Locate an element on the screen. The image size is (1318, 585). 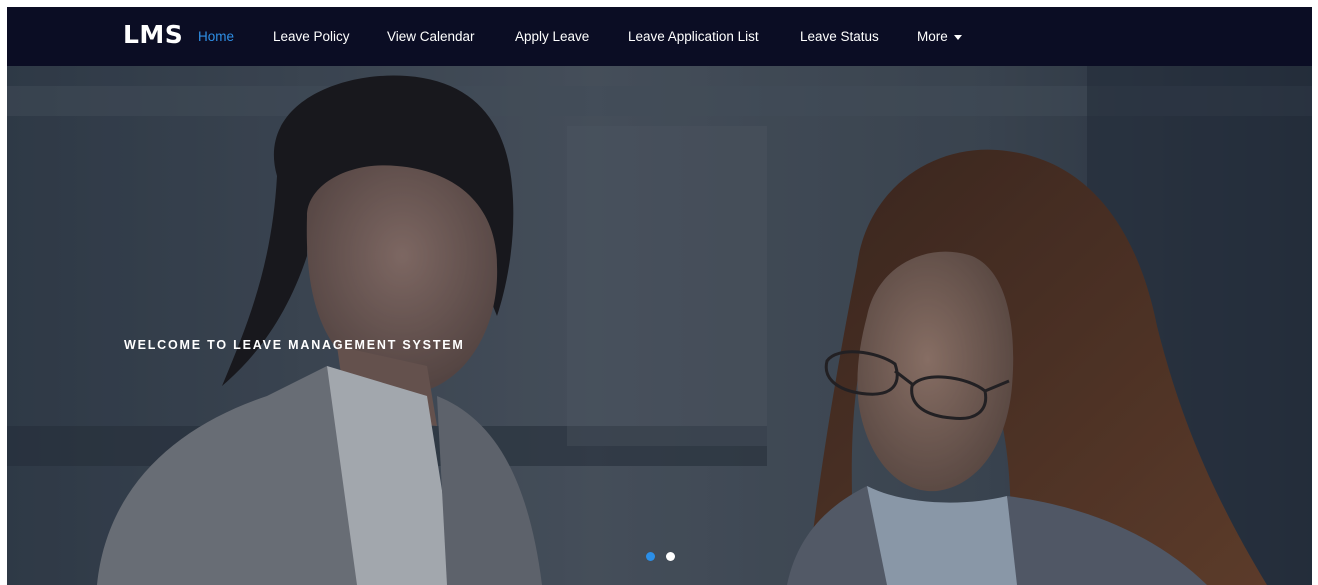
nav-link-more-label: More is located at coordinates (932, 36).